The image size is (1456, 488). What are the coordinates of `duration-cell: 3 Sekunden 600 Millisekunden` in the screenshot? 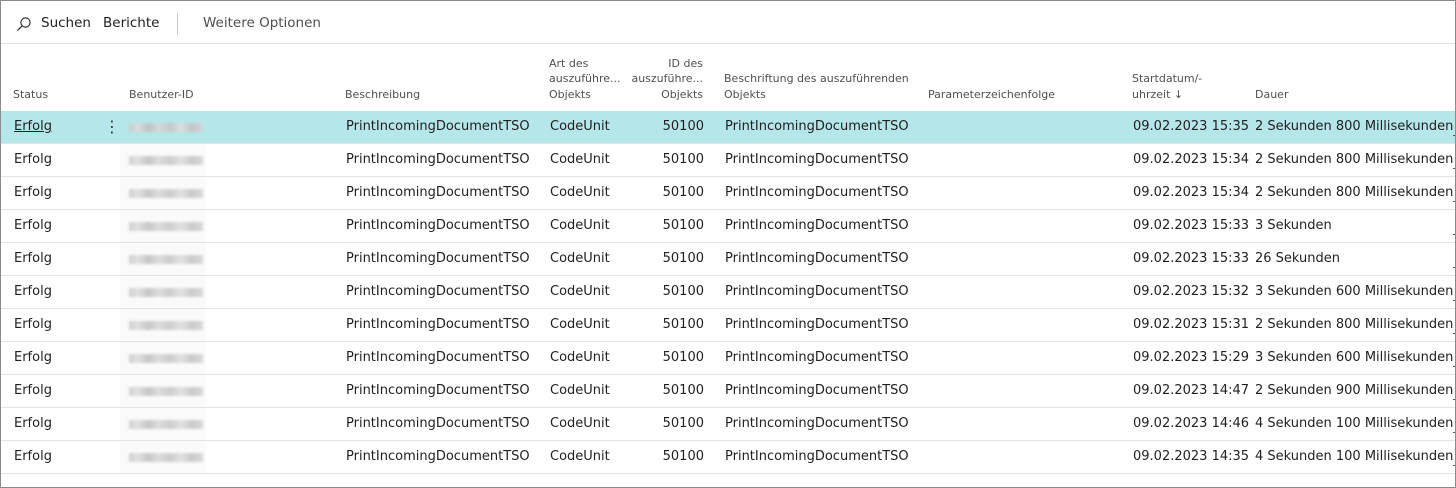 It's located at (1354, 291).